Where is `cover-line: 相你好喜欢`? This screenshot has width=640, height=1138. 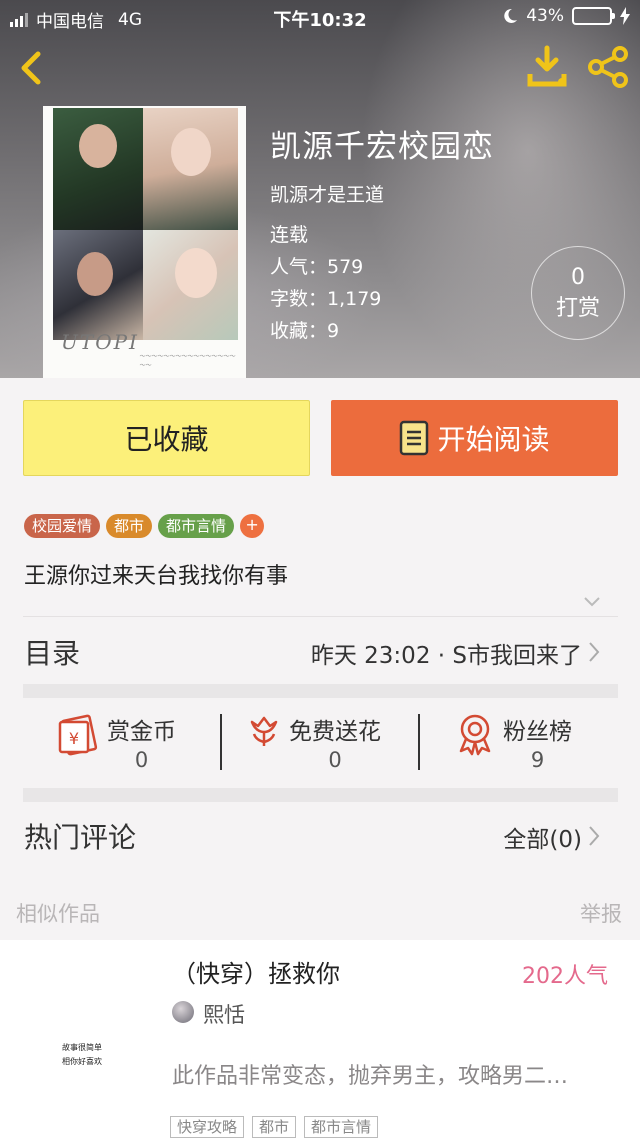 cover-line: 相你好喜欢 is located at coordinates (82, 1061).